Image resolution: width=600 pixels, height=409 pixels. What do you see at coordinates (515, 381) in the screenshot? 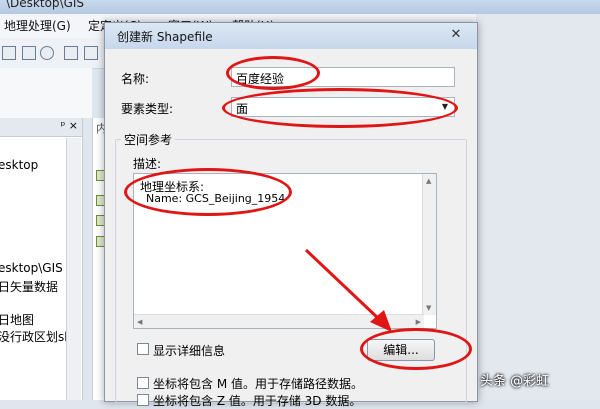
I see `watermark: 头条 @彩虹` at bounding box center [515, 381].